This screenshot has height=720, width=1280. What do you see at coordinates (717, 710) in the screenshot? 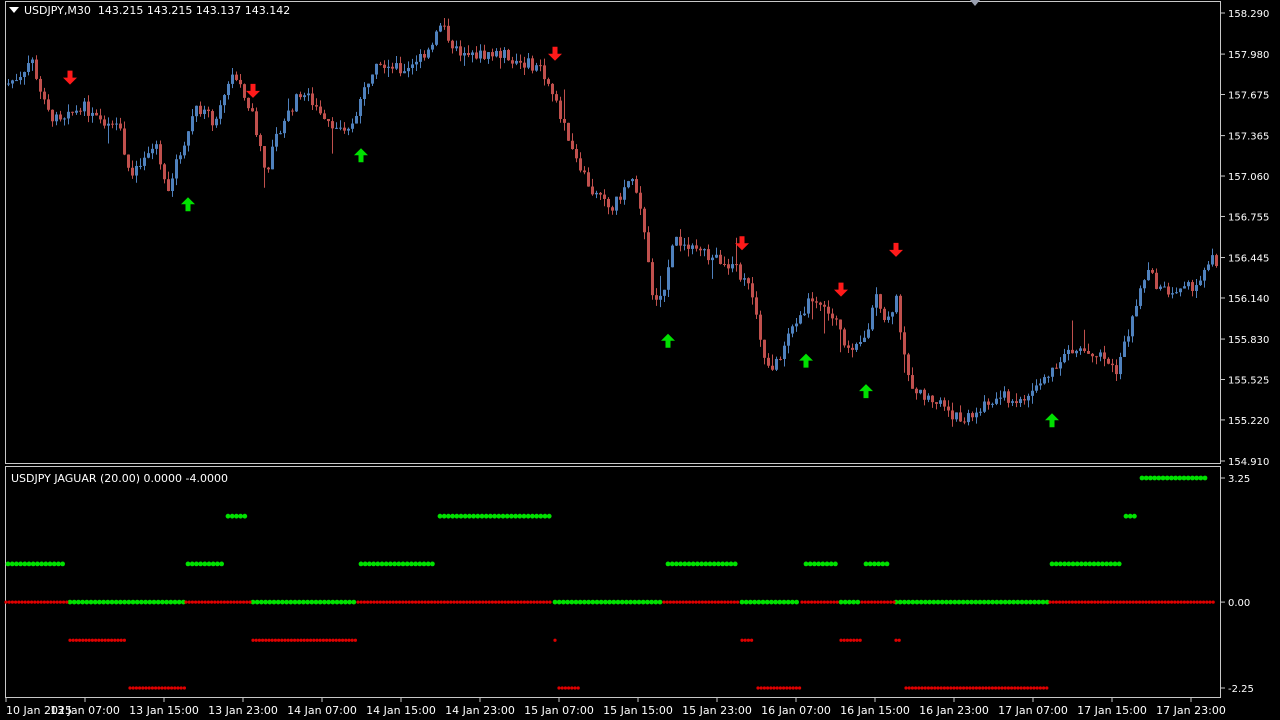
I see `time-label: 15 Jan 23:00` at bounding box center [717, 710].